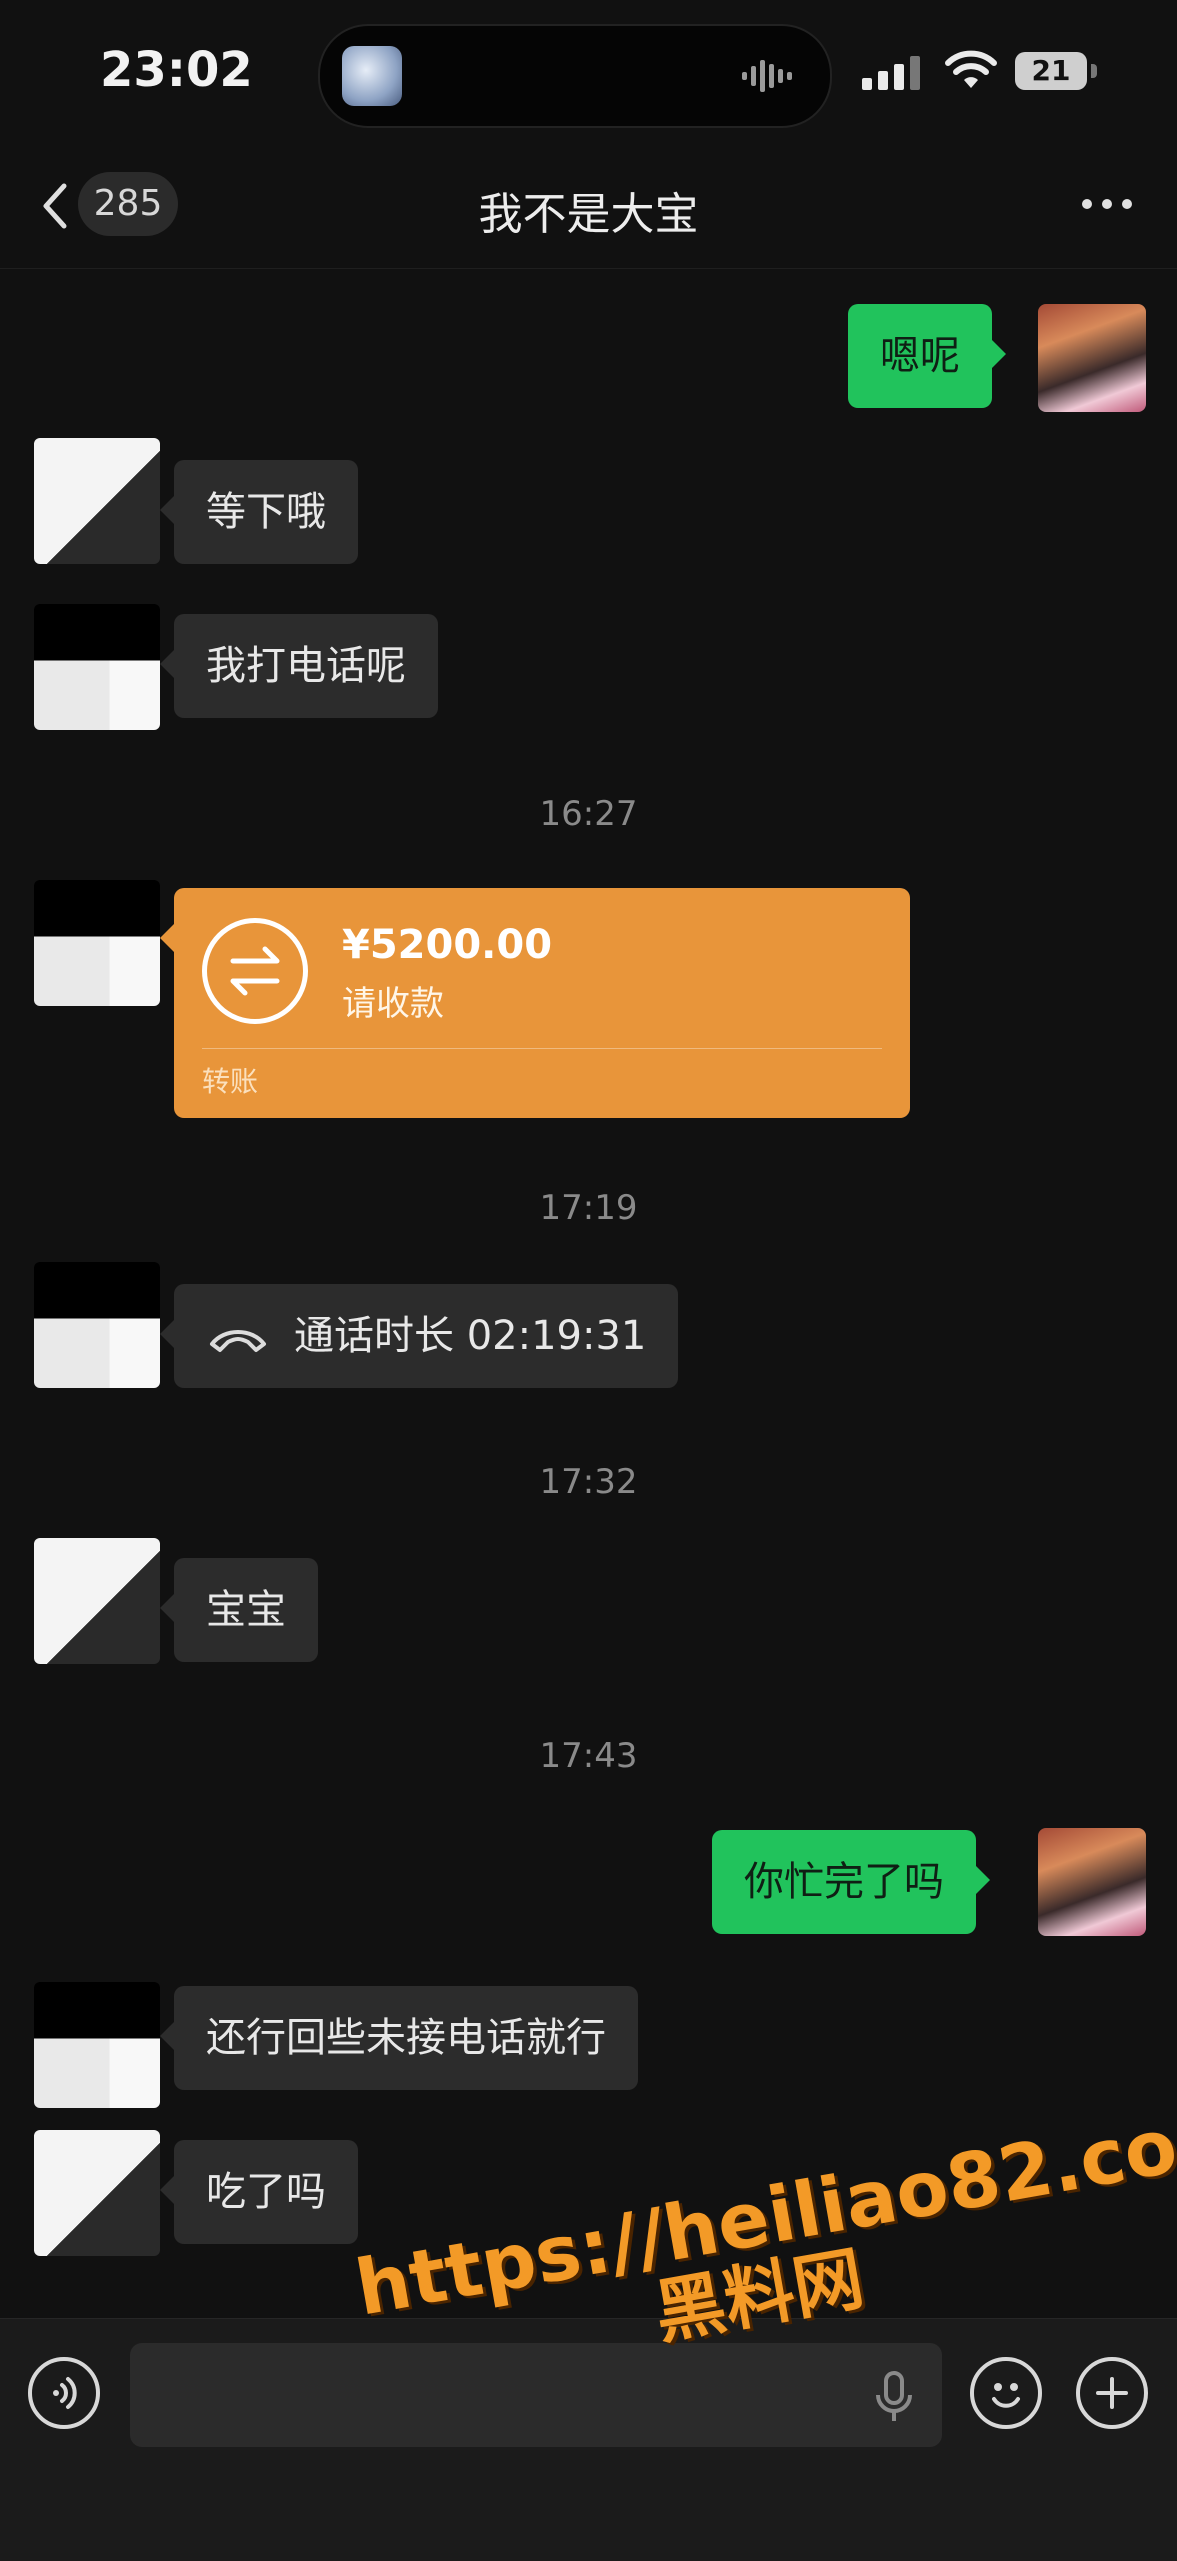  What do you see at coordinates (230, 1081) in the screenshot?
I see `transfer-label: 转账` at bounding box center [230, 1081].